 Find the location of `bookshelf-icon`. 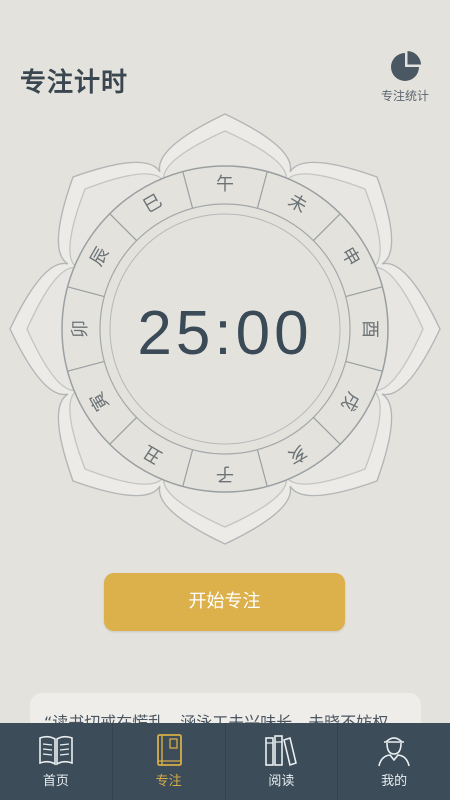

bookshelf-icon is located at coordinates (281, 751).